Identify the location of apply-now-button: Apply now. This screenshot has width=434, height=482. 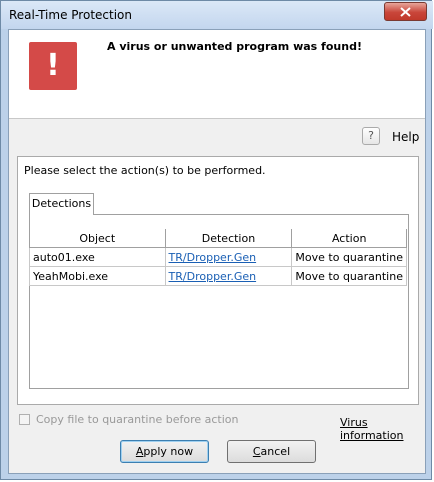
(164, 451).